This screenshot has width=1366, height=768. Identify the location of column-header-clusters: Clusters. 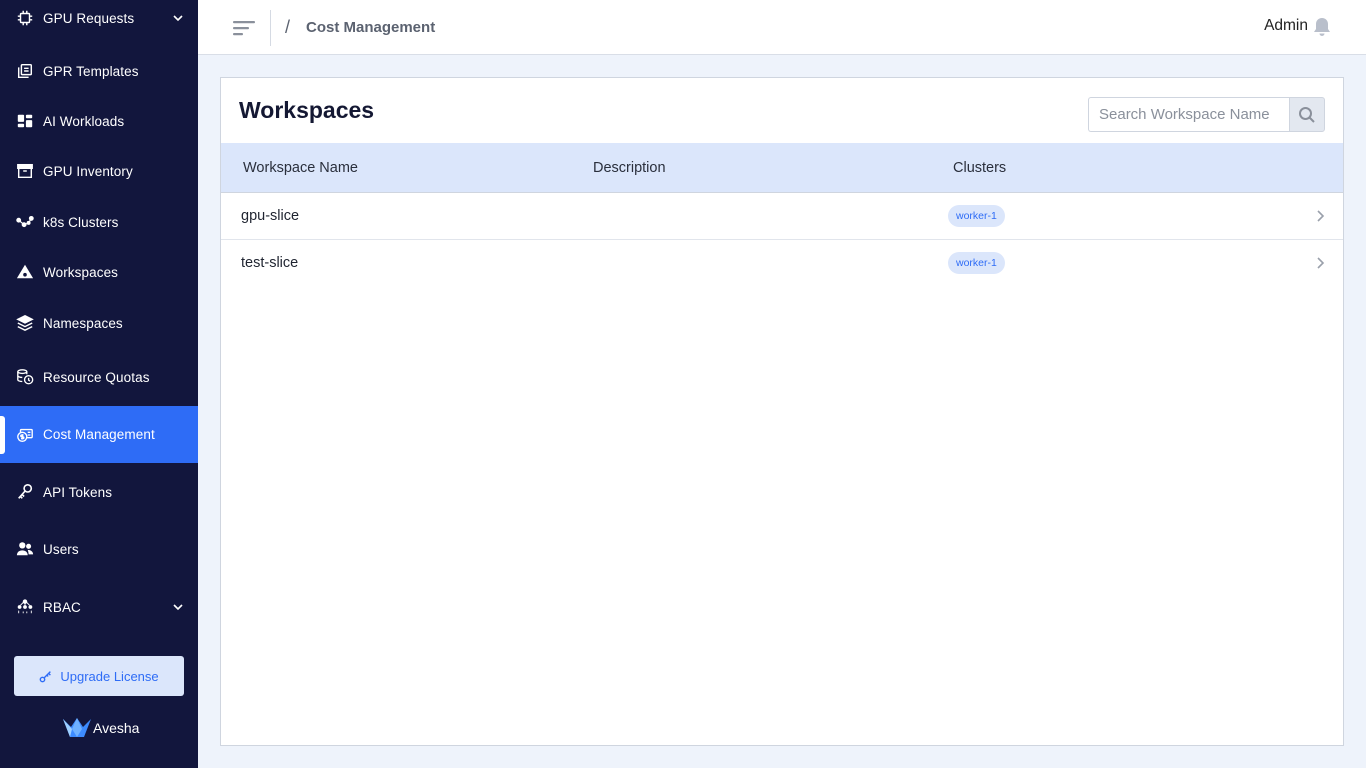
(980, 168).